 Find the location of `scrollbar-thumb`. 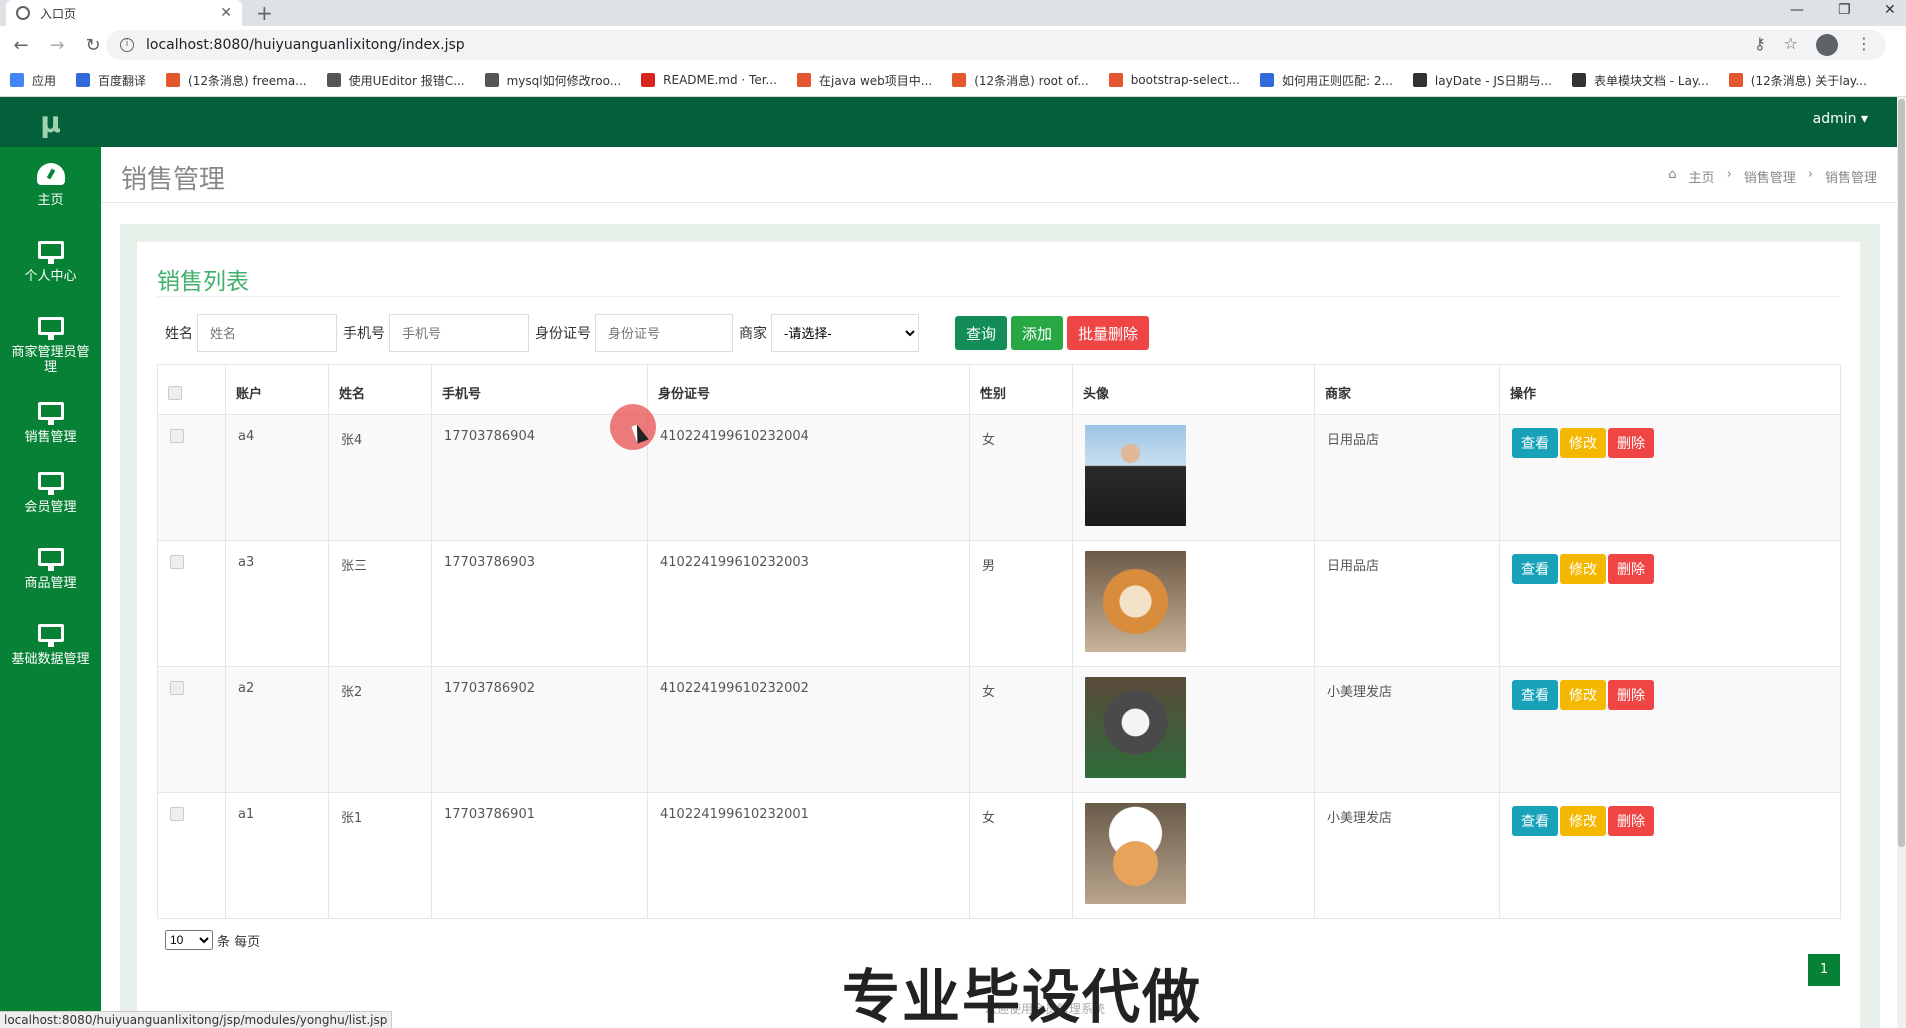

scrollbar-thumb is located at coordinates (1901, 473).